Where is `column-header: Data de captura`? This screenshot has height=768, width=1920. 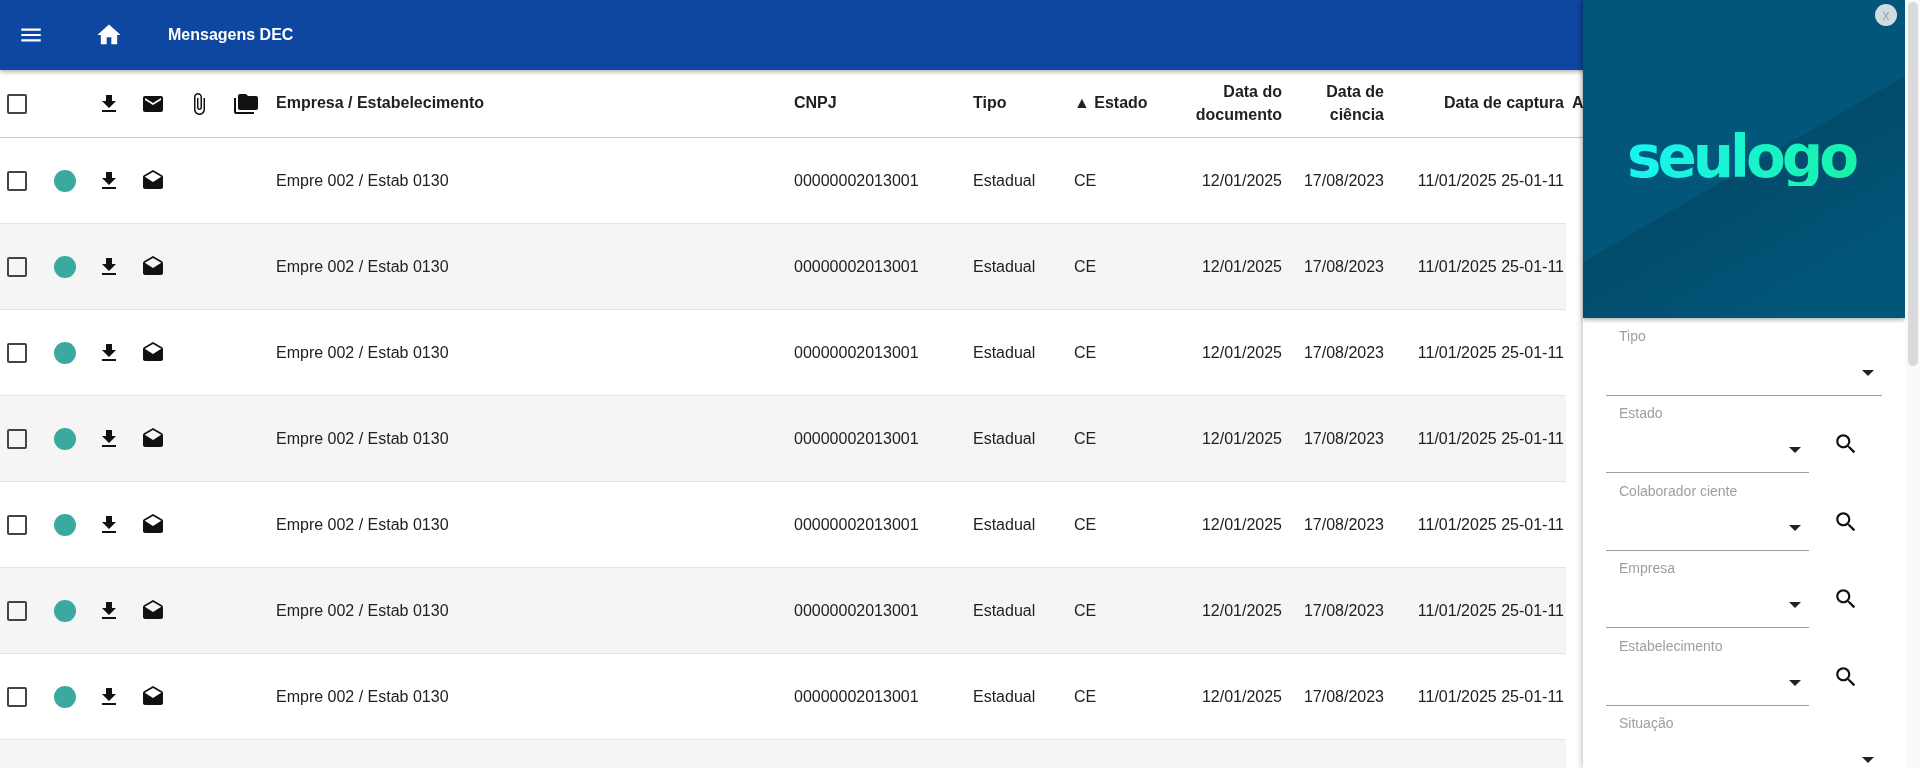 column-header: Data de captura is located at coordinates (1503, 103).